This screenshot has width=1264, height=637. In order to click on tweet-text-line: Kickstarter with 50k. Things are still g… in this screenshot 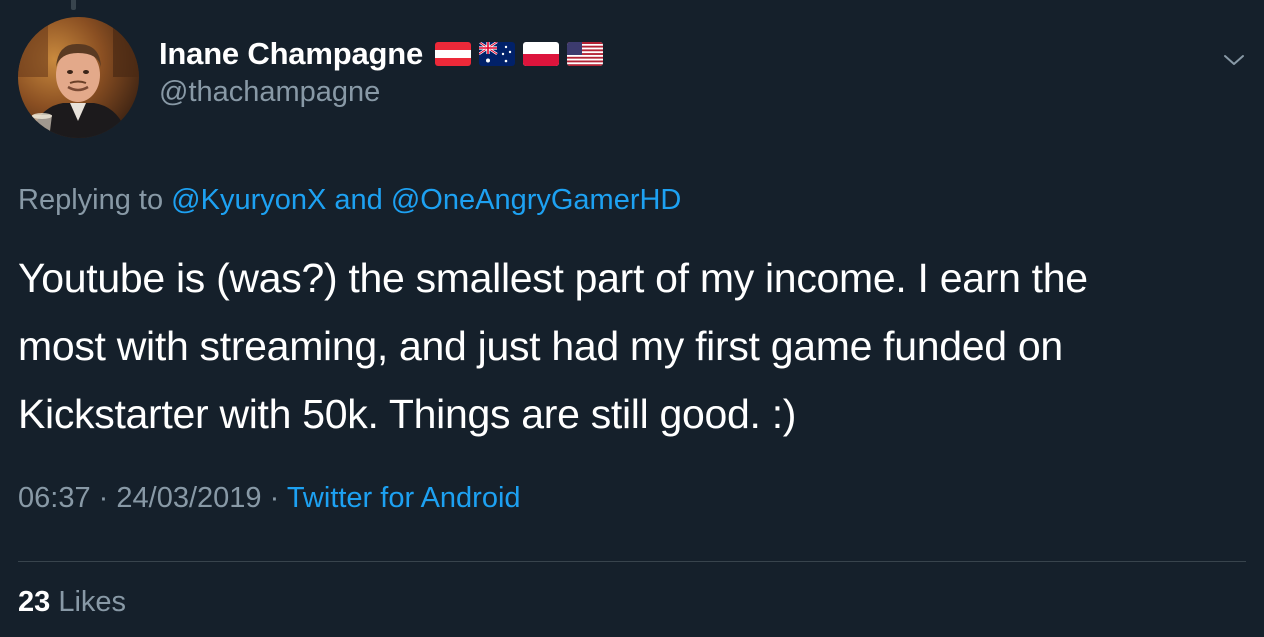, I will do `click(407, 414)`.